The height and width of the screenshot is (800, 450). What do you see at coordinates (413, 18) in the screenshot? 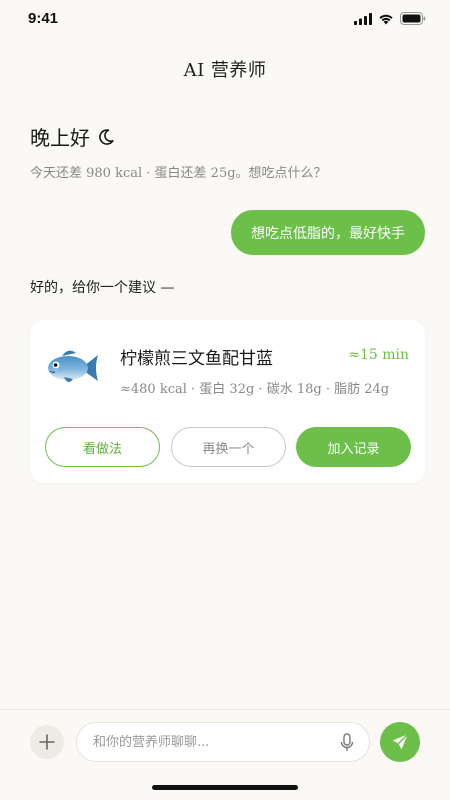
I see `battery-icon` at bounding box center [413, 18].